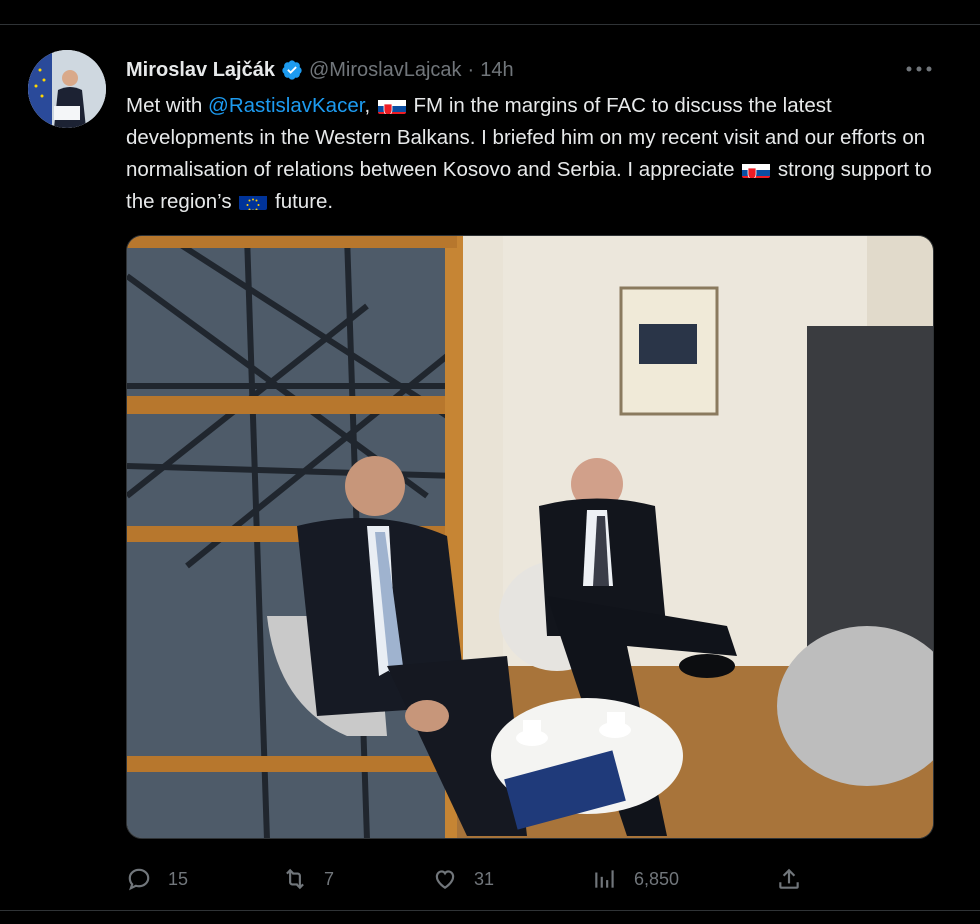 This screenshot has height=924, width=980. Describe the element at coordinates (789, 878) in the screenshot. I see `share-icon` at that location.